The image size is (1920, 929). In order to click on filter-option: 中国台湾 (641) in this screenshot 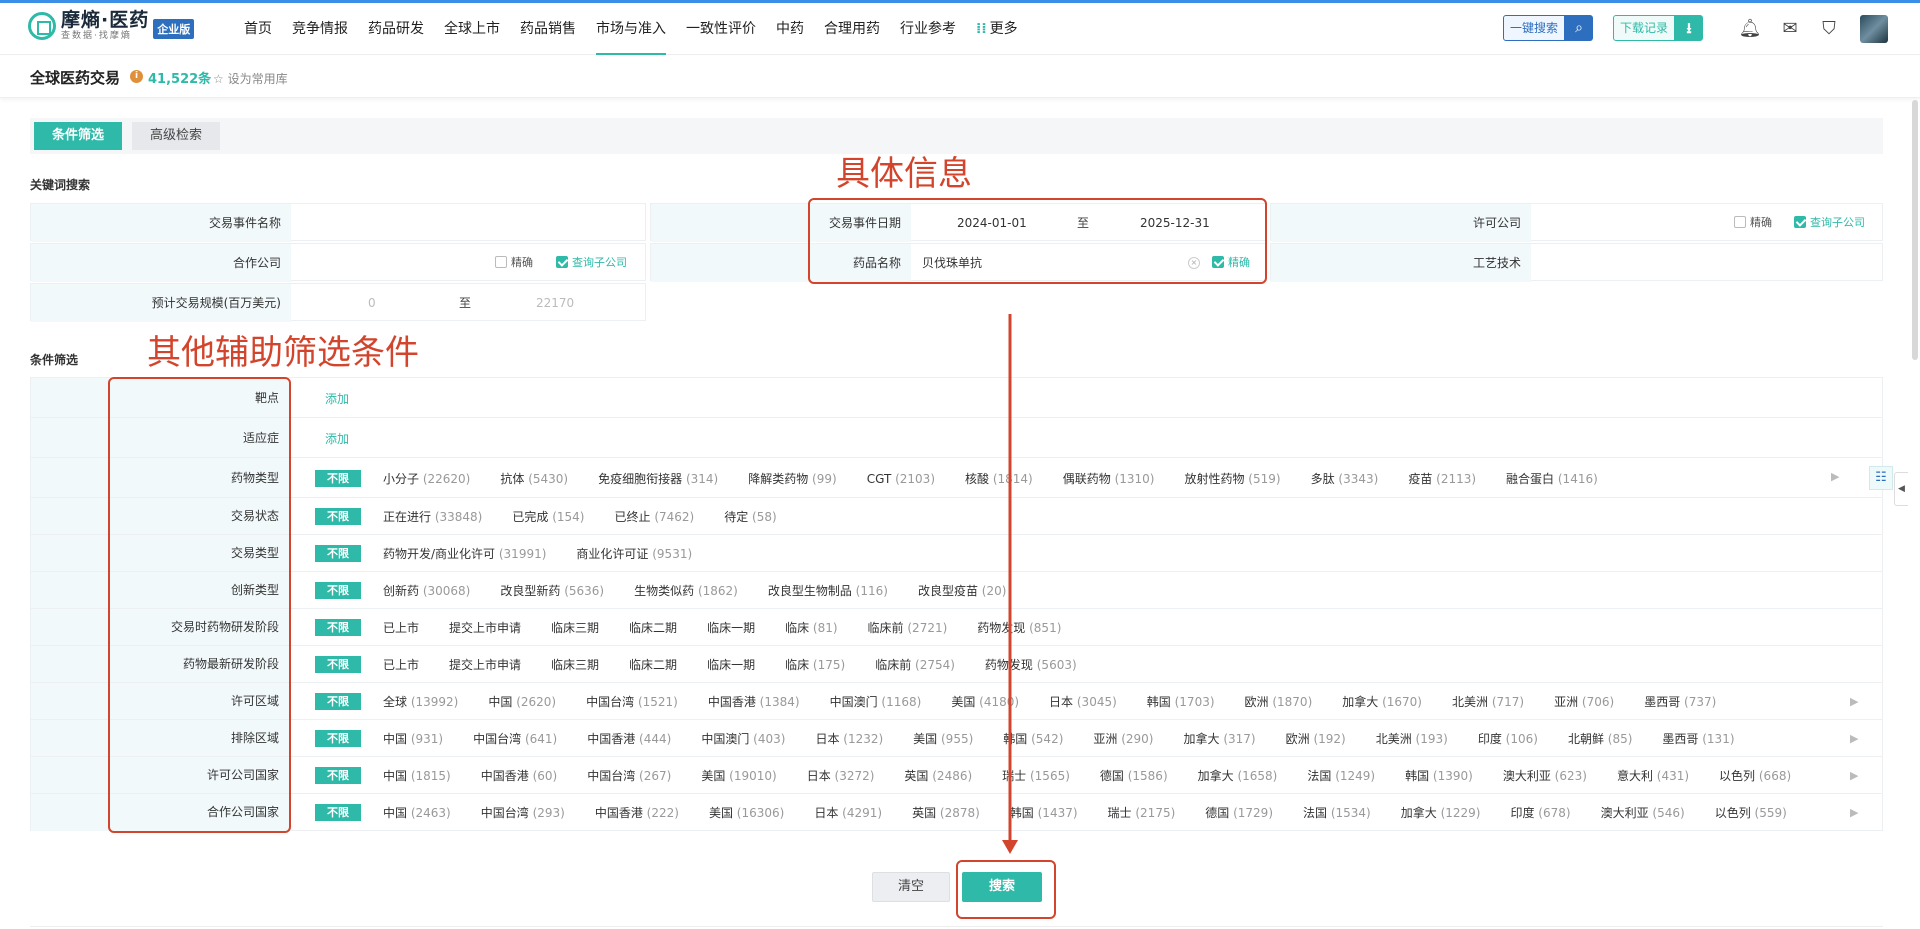, I will do `click(515, 739)`.